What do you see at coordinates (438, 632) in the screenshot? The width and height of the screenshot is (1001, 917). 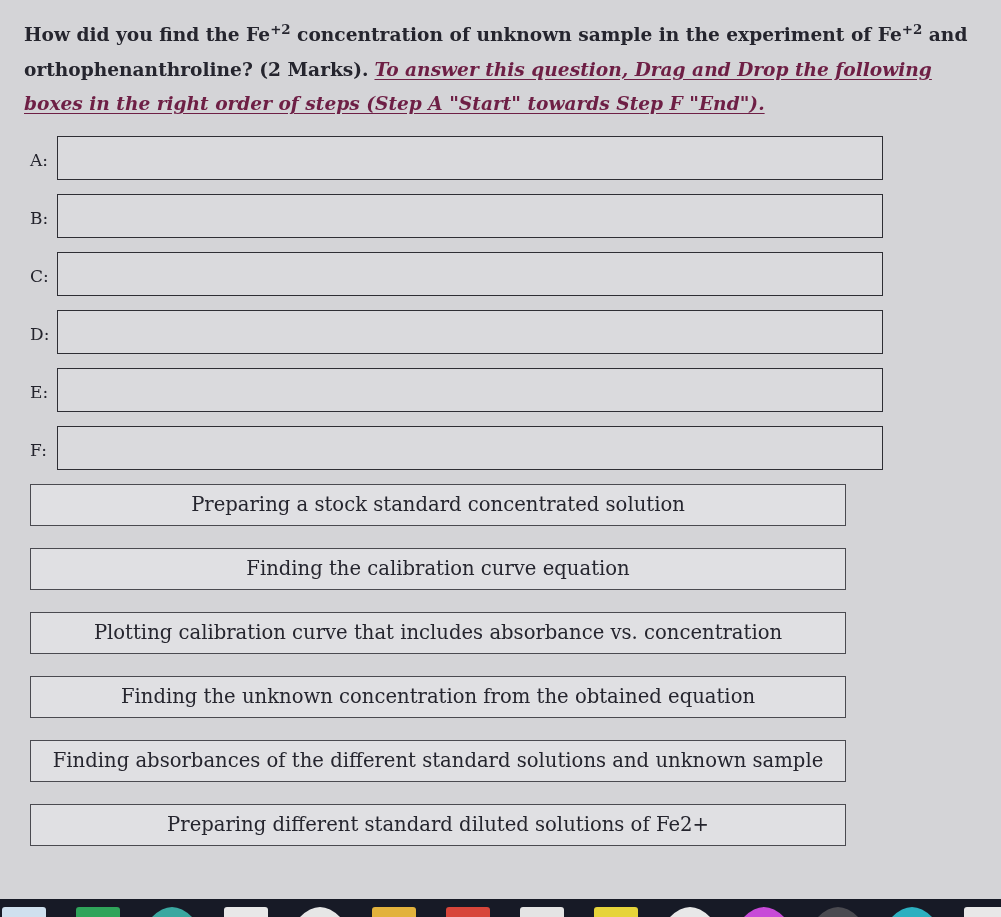 I see `draggable-answer: Plotting calibration curve that includes absorbance vs. concentration` at bounding box center [438, 632].